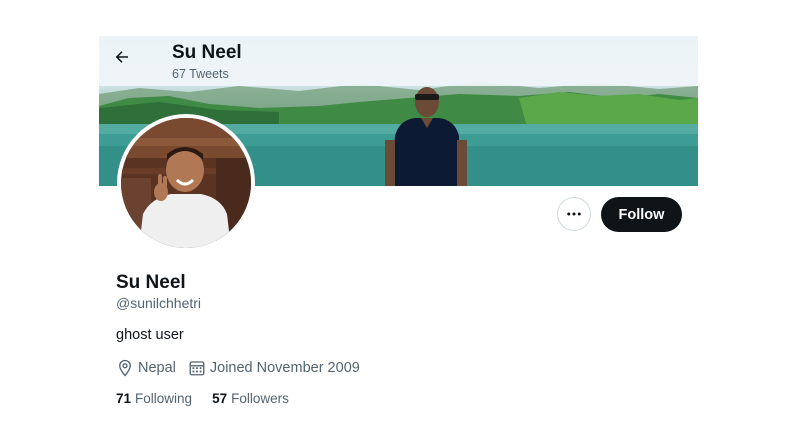 Image resolution: width=795 pixels, height=447 pixels. I want to click on following-link: 71 Following, so click(154, 398).